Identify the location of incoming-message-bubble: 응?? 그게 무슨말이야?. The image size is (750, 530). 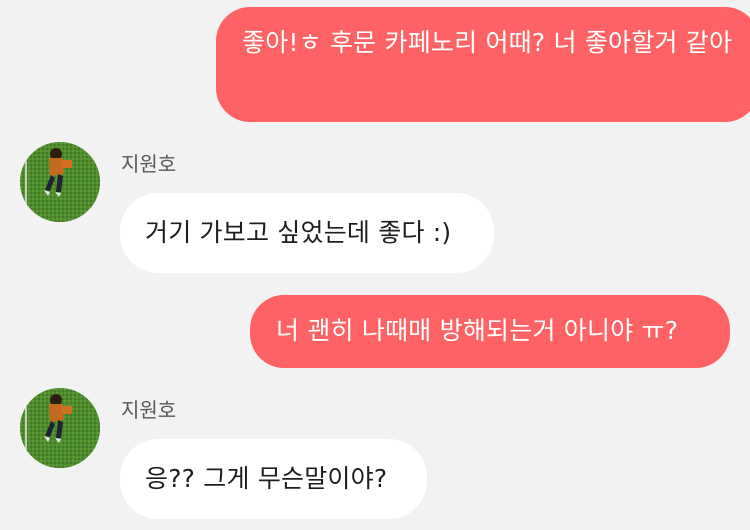
(273, 479).